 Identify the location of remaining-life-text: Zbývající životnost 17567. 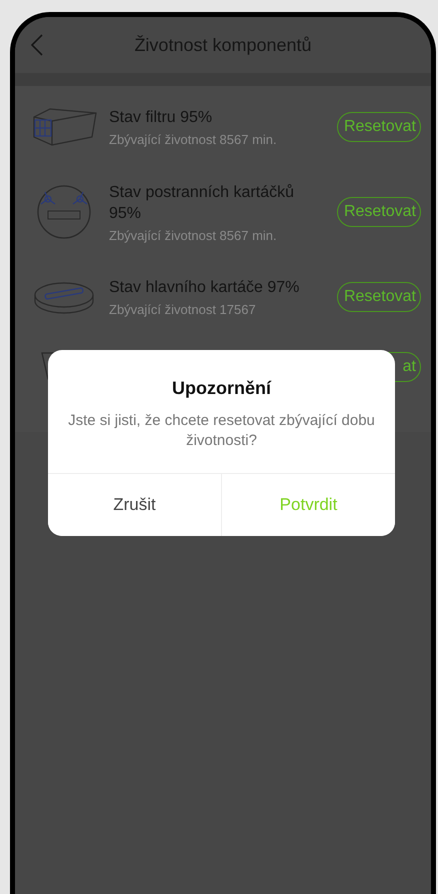
(183, 309).